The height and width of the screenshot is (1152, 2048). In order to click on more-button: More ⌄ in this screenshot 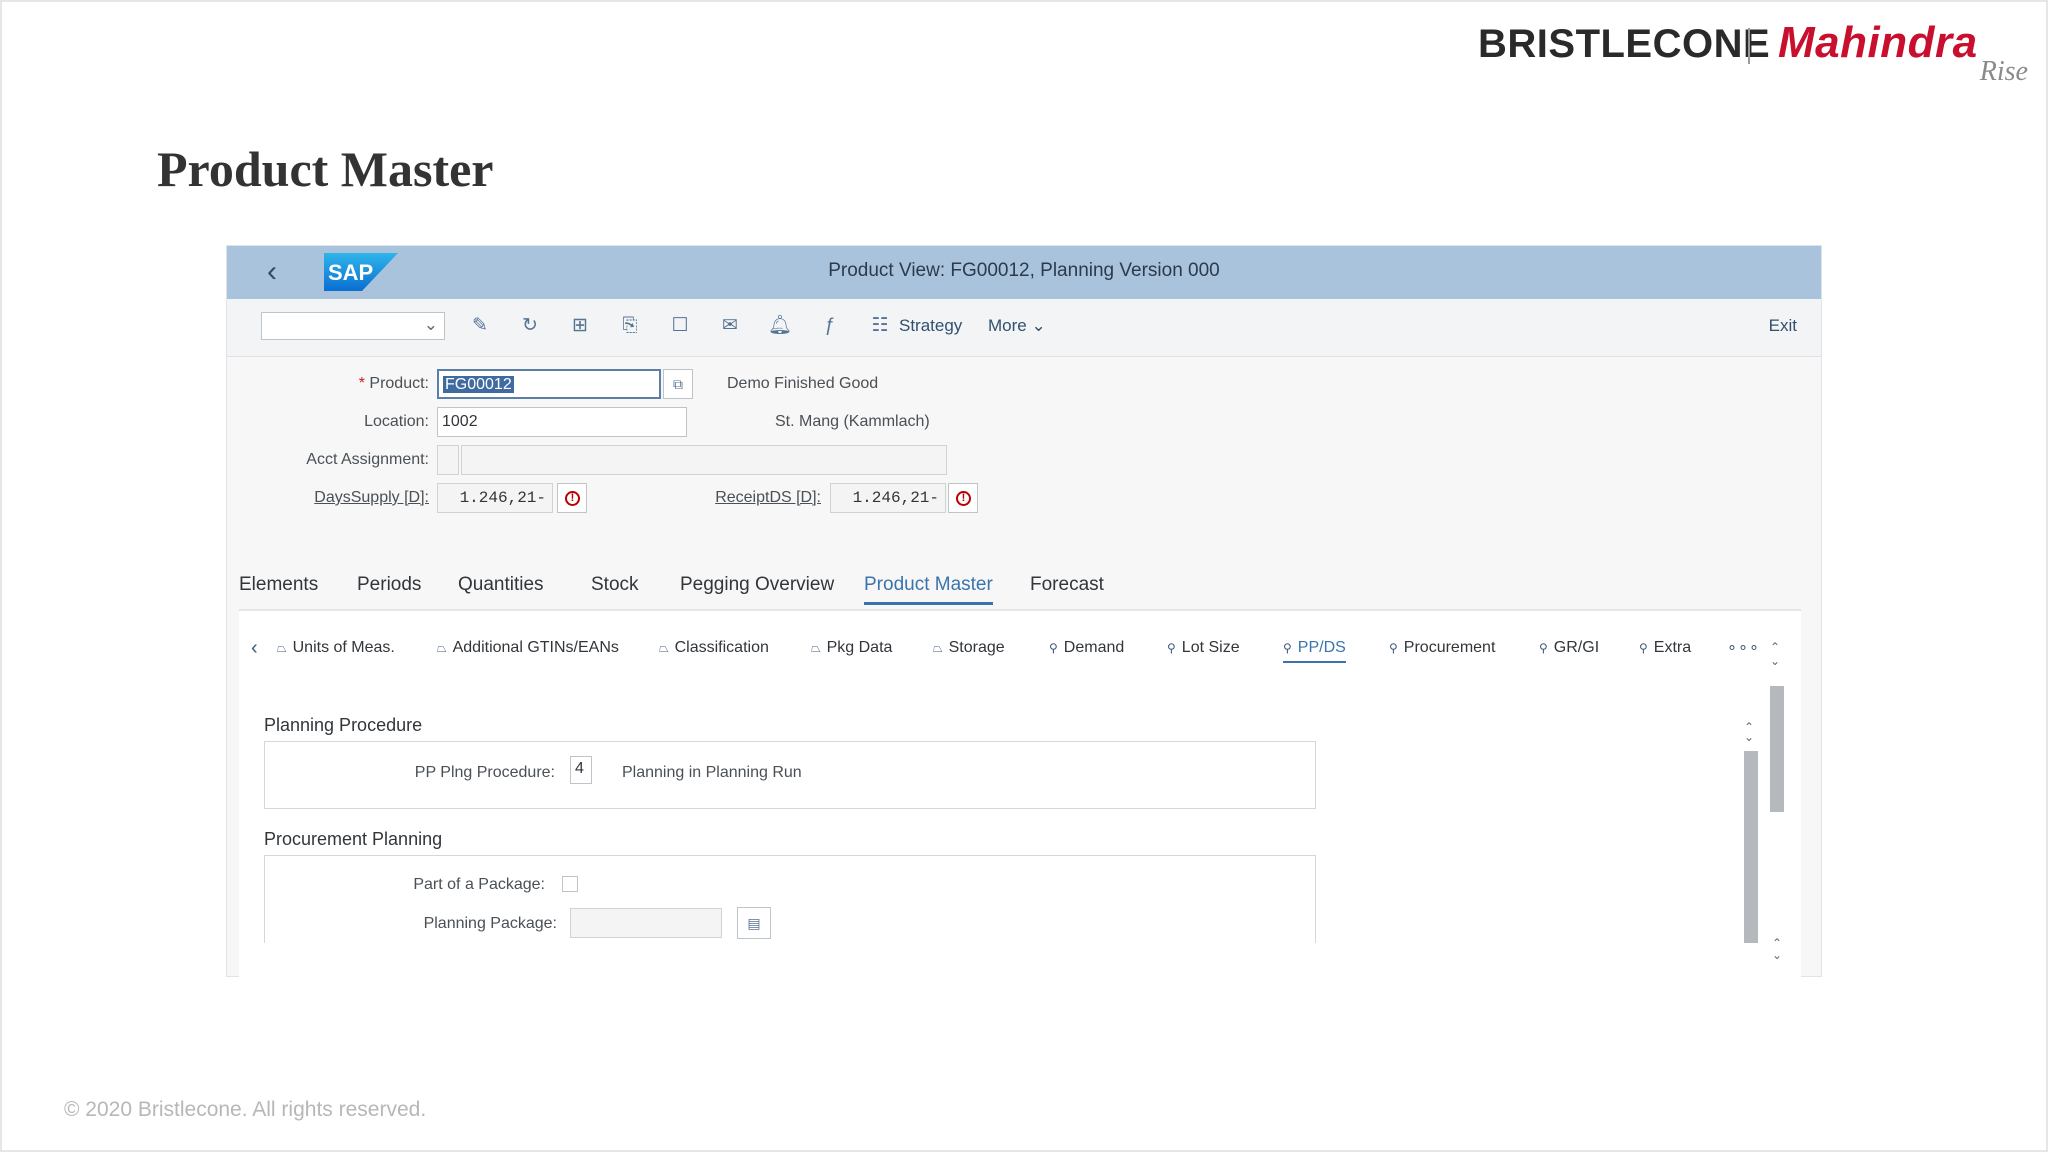, I will do `click(1017, 326)`.